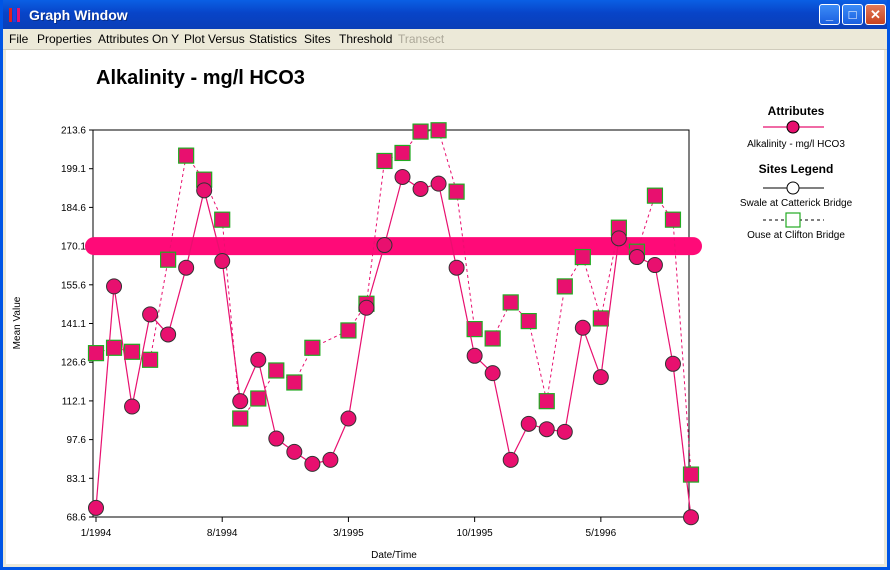  I want to click on x-tick-label: 5/1996, so click(601, 533).